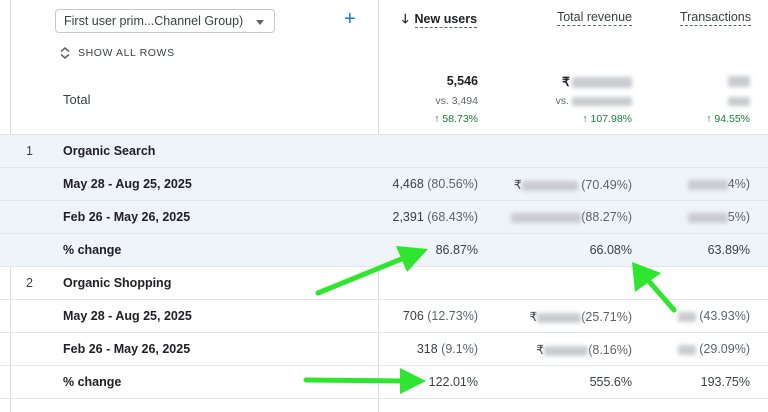 The image size is (768, 412). I want to click on total-new-users-change: ↑ 58.73%, so click(456, 119).